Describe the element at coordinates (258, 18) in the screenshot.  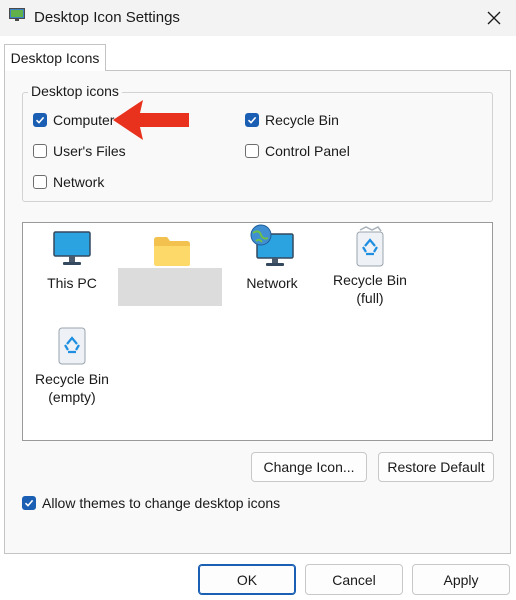
I see `title-bar: Desktop Icon Settings` at that location.